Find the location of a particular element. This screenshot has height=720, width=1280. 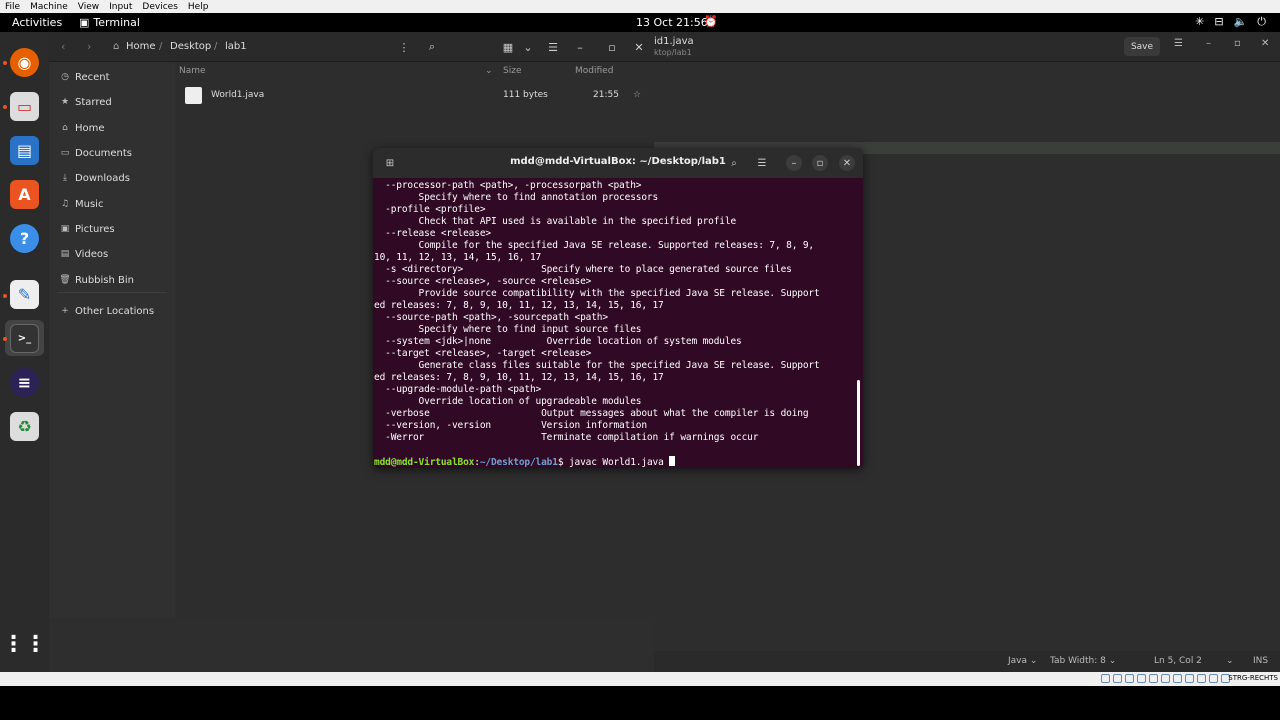

terminal-line: --target <release>, -target <release> is located at coordinates (483, 353).